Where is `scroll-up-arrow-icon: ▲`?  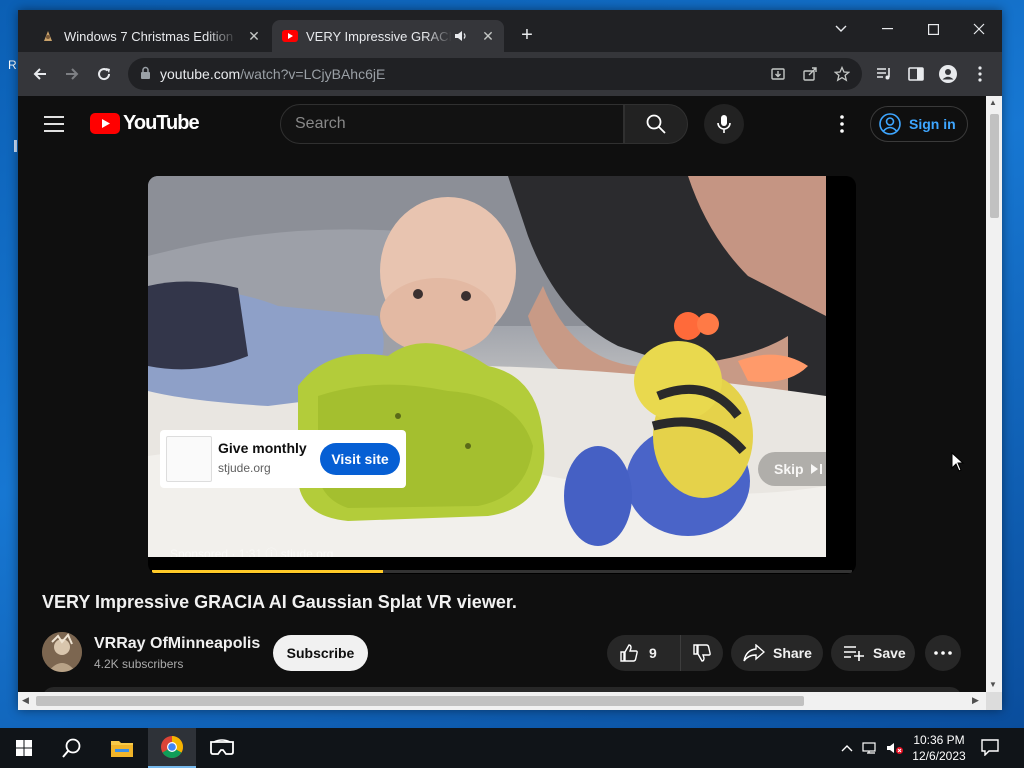
scroll-up-arrow-icon: ▲ is located at coordinates (993, 102).